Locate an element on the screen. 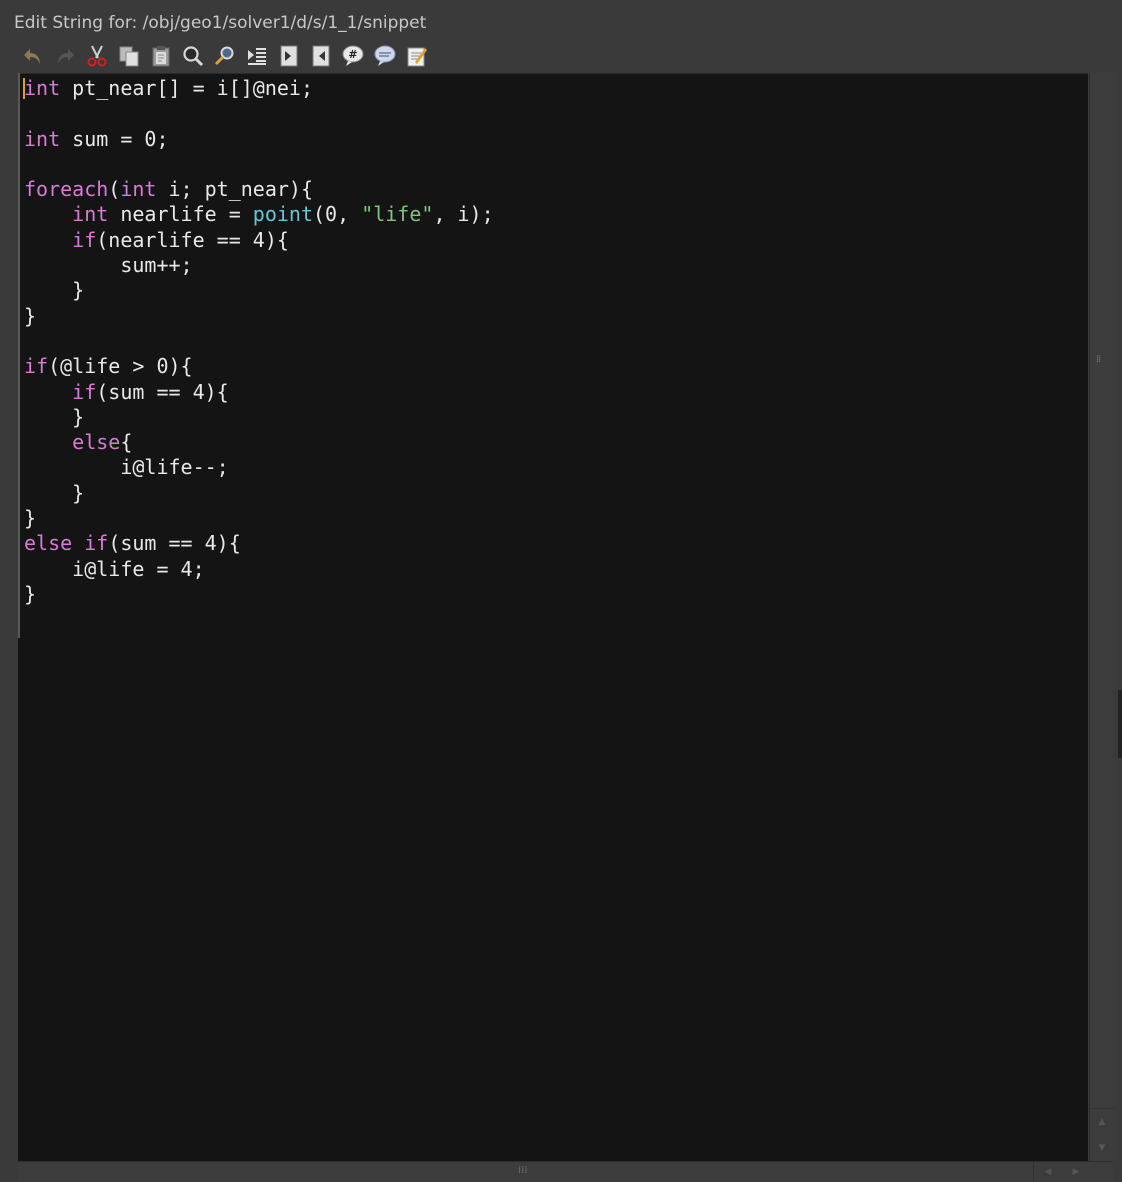 This screenshot has width=1122, height=1182. code-line: if(nearlife == 4){ is located at coordinates (259, 240).